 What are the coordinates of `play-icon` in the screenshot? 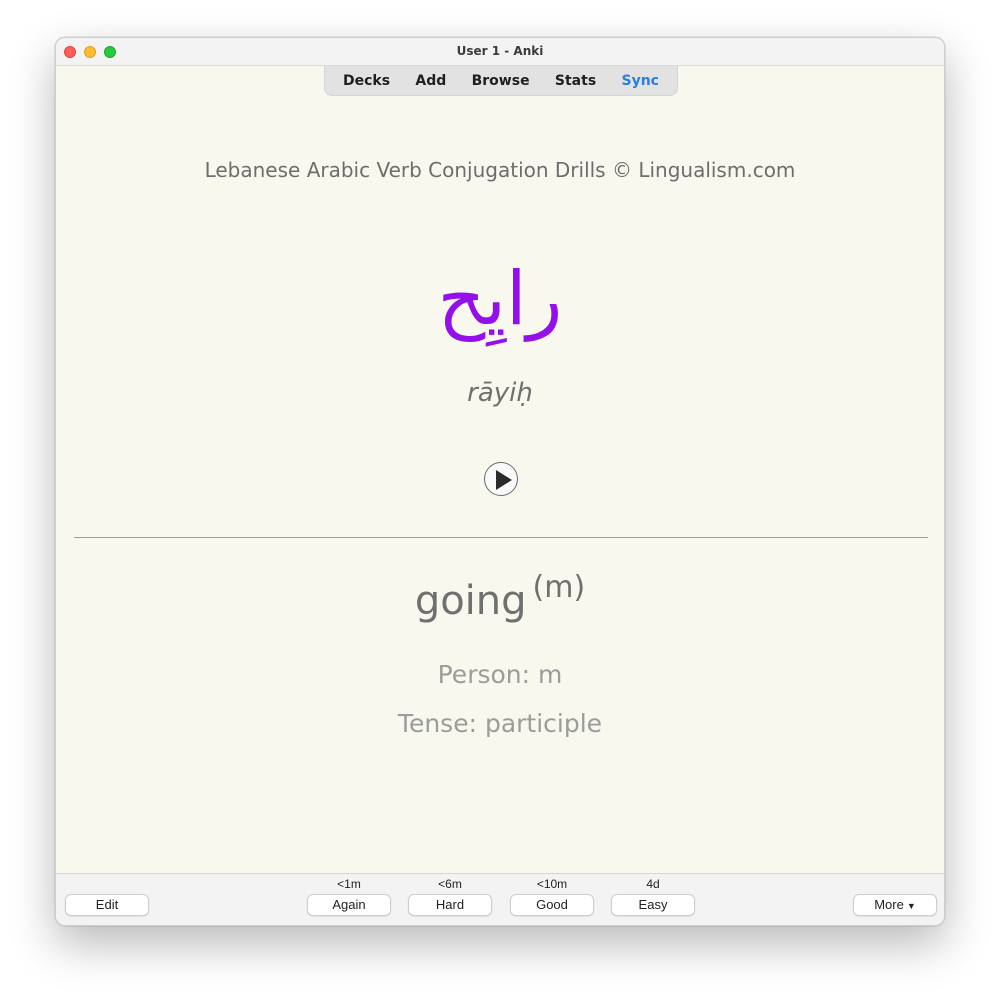 It's located at (504, 480).